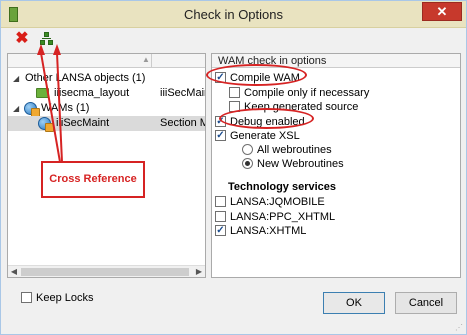 The height and width of the screenshot is (335, 467). What do you see at coordinates (277, 202) in the screenshot?
I see `tech-label: LANSA:JQMOBILE` at bounding box center [277, 202].